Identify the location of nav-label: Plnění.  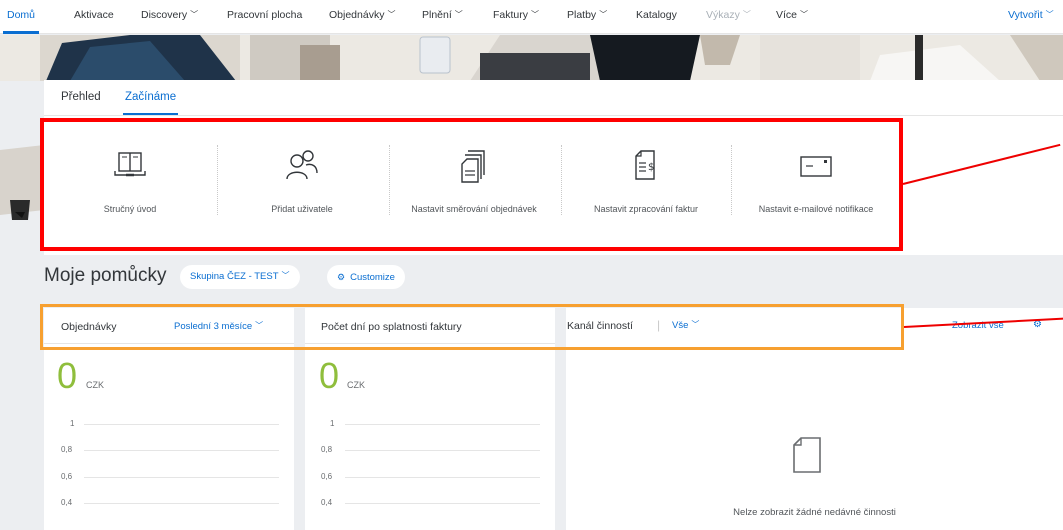
(437, 15).